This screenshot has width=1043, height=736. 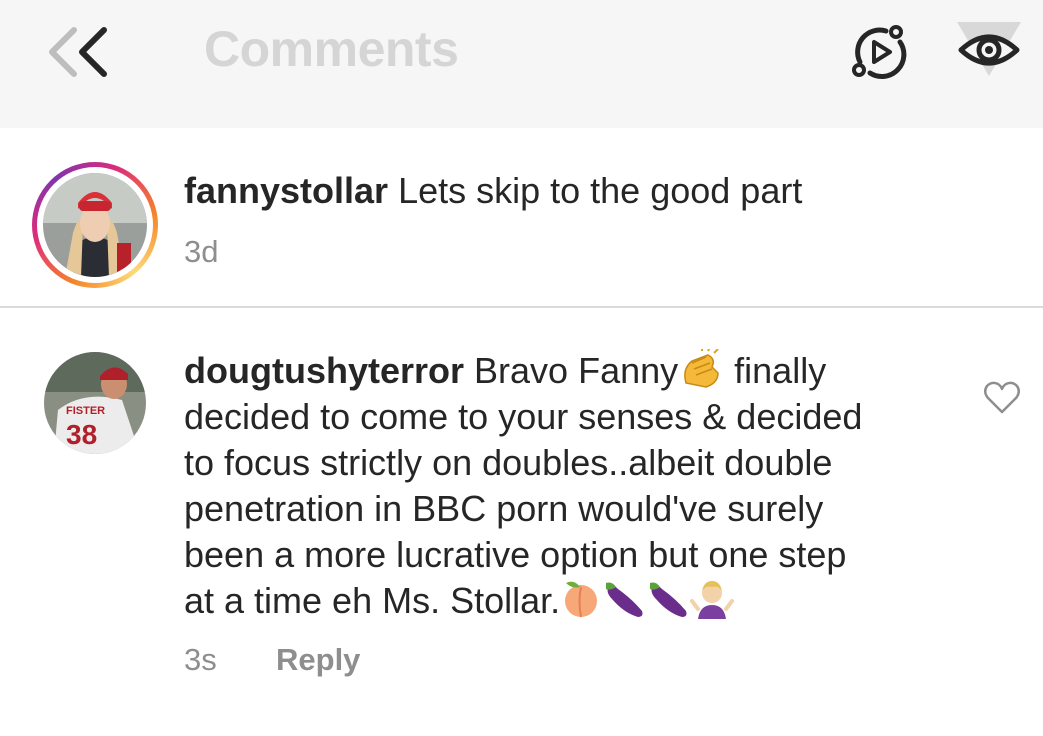 I want to click on post-caption-text: Lets skip to the good part, so click(x=600, y=190).